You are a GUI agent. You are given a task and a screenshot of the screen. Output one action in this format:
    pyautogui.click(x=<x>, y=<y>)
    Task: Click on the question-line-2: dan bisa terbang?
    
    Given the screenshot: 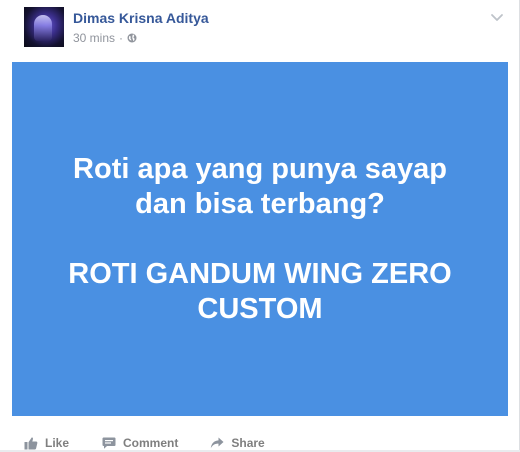 What is the action you would take?
    pyautogui.click(x=260, y=203)
    